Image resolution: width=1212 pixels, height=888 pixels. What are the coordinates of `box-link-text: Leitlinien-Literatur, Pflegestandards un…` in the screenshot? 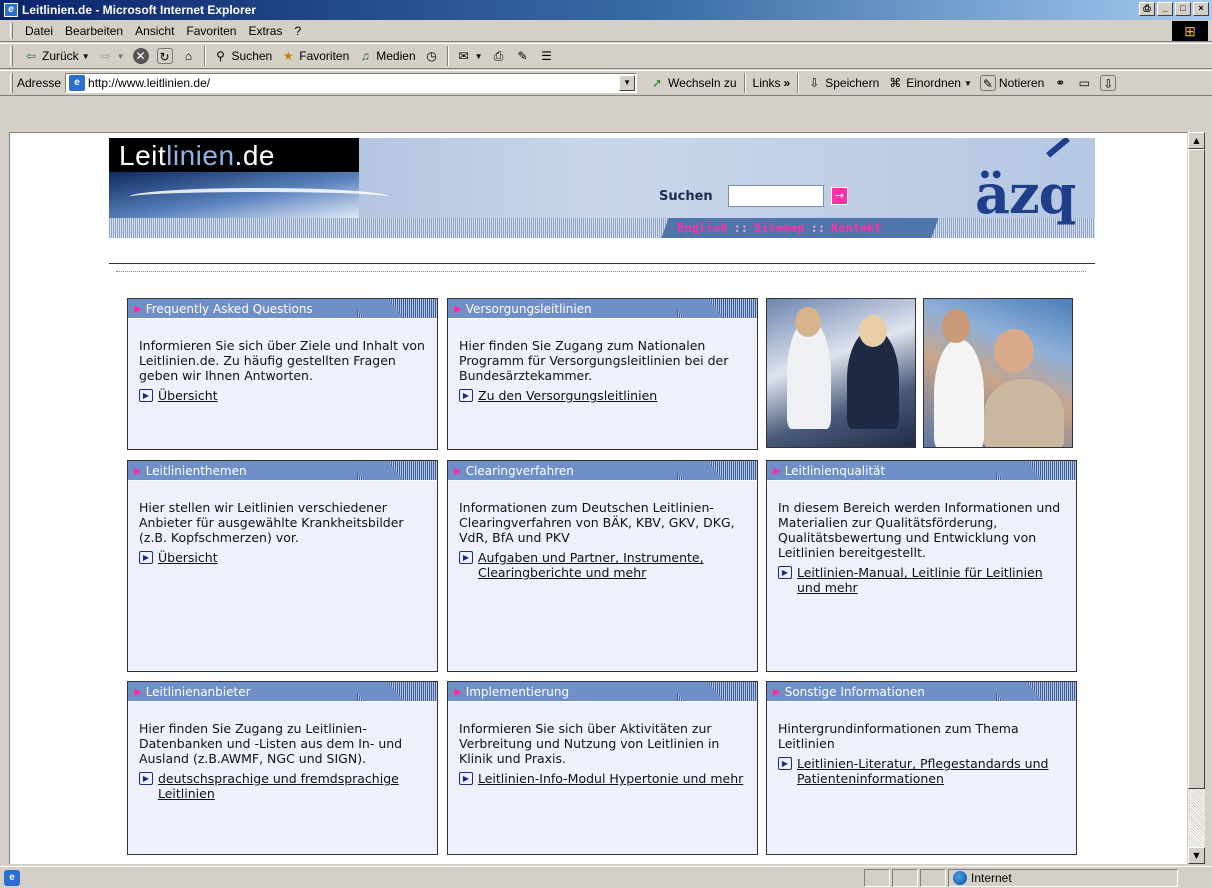 It's located at (930, 771).